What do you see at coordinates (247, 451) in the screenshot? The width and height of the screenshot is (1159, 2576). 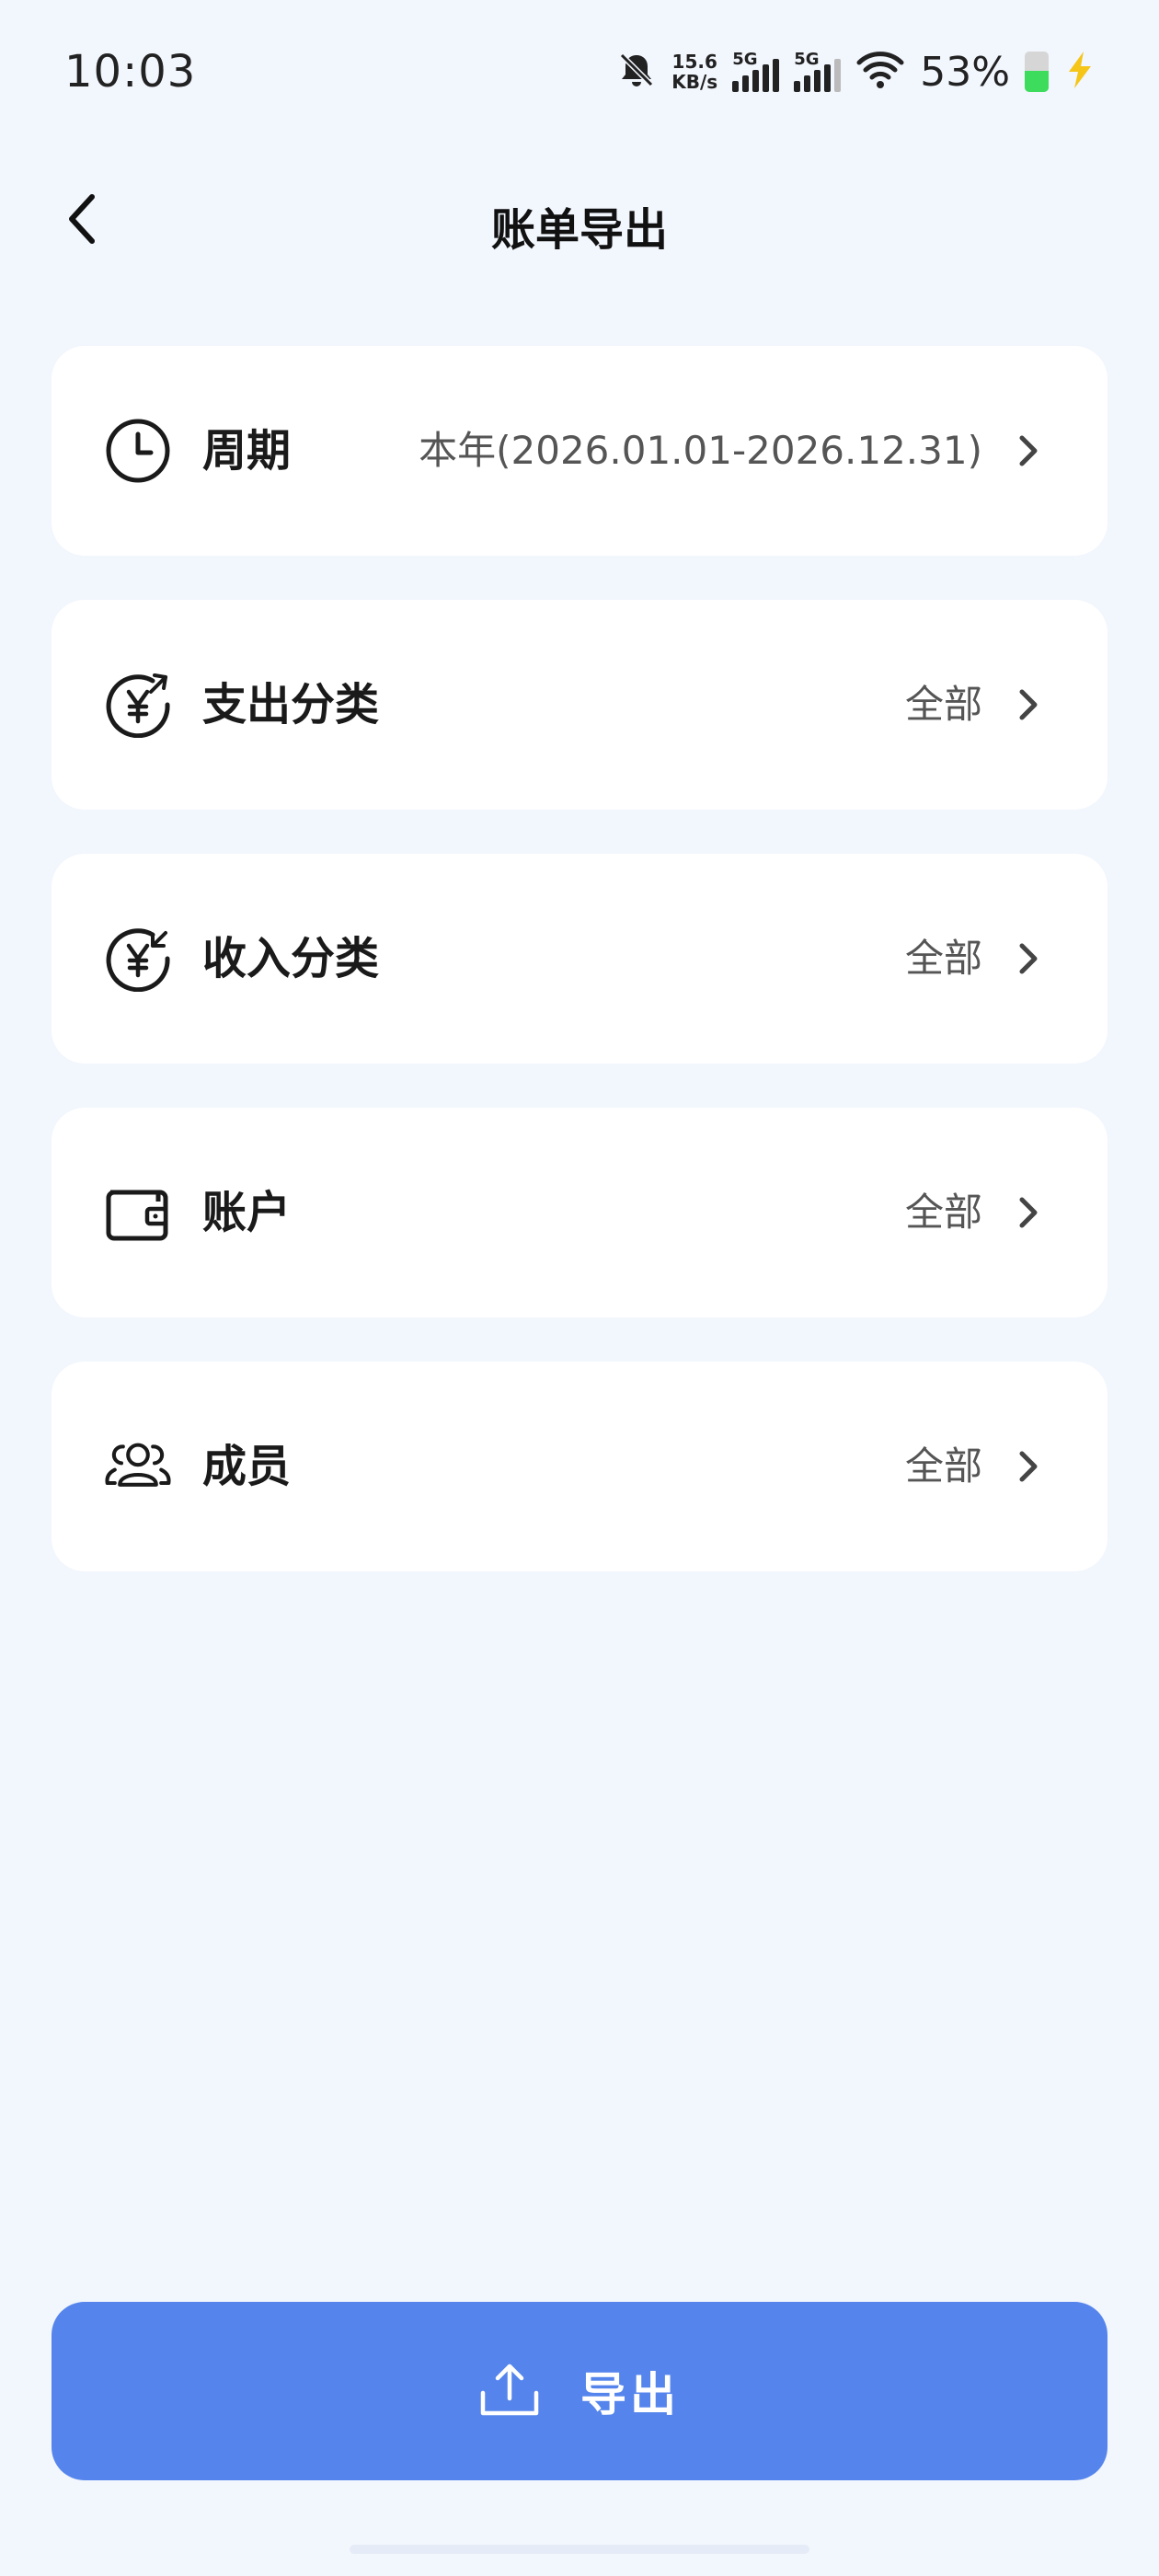 I see `period-label: 周期` at bounding box center [247, 451].